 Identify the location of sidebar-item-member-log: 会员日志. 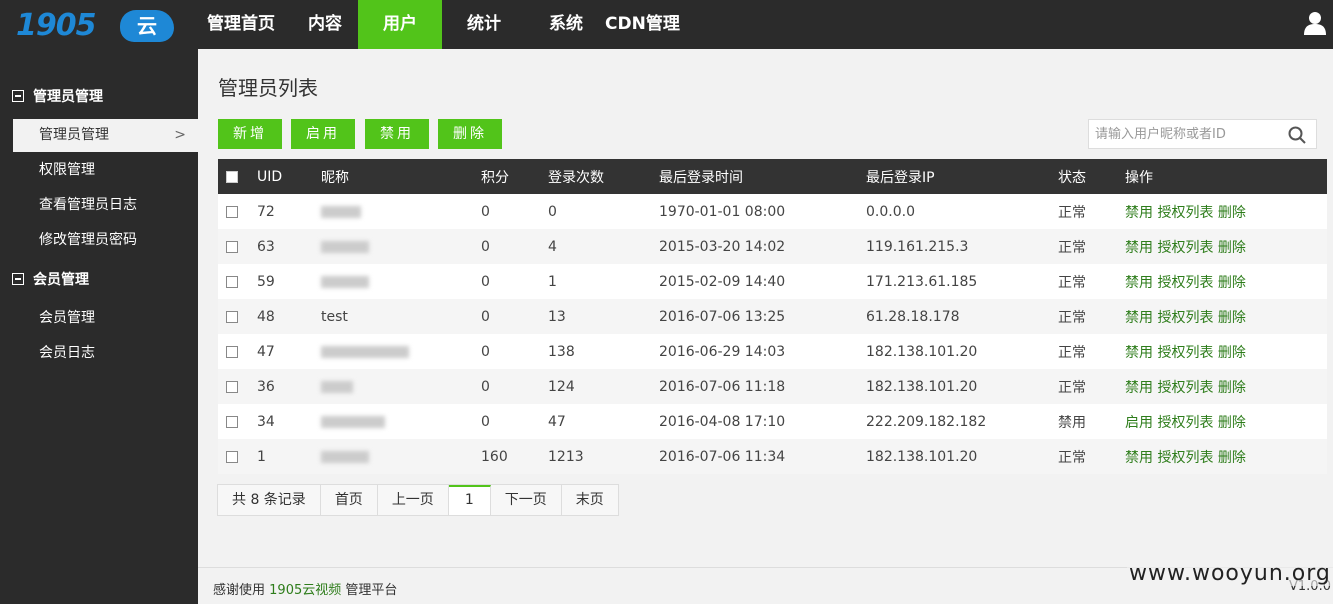
(105, 353).